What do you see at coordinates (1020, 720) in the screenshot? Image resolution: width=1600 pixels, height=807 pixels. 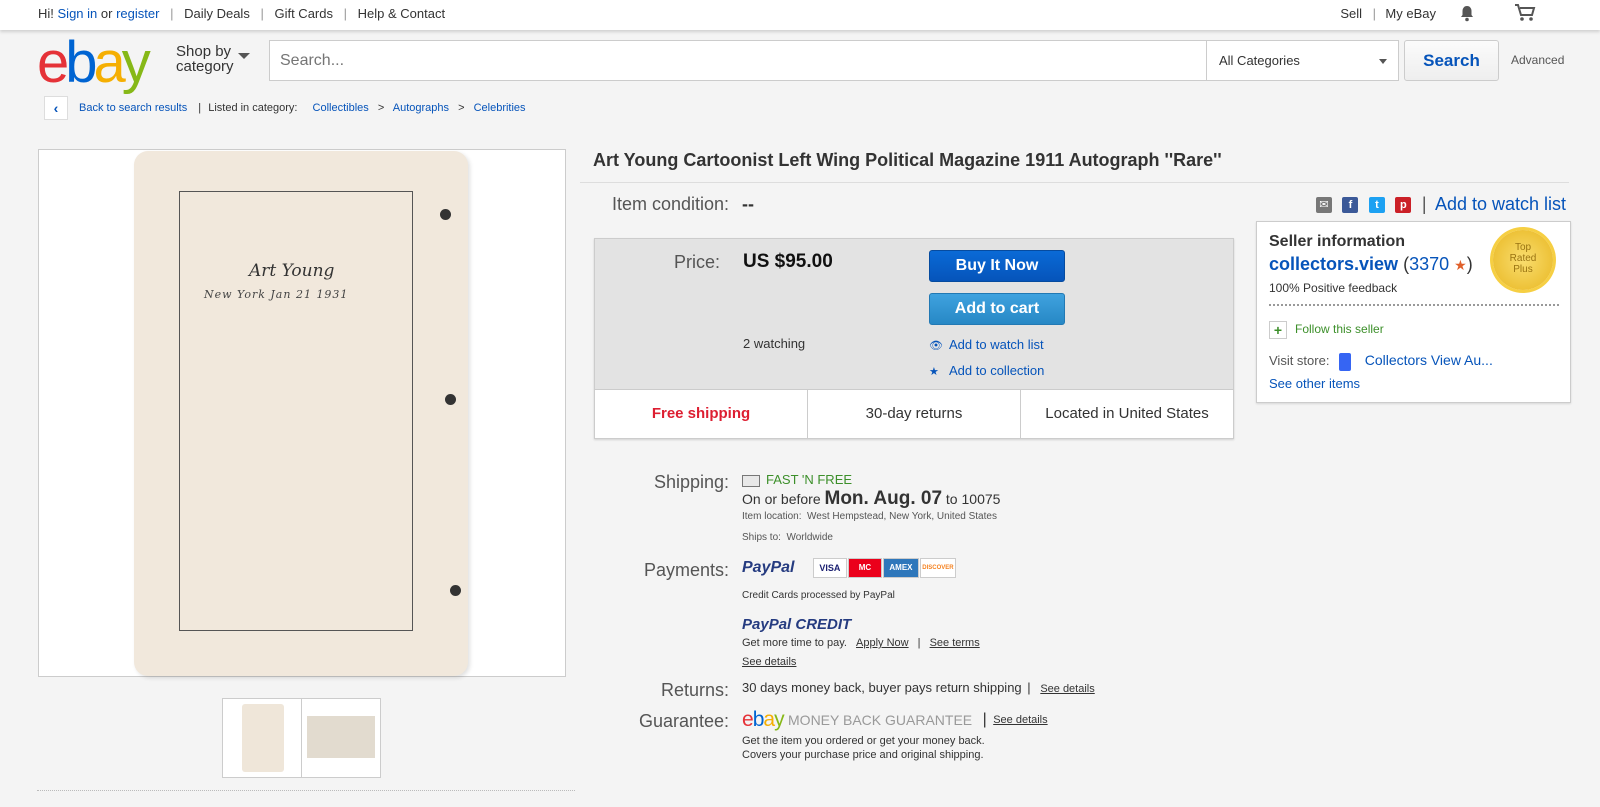 I see `guarantee-see-details-link: See details` at bounding box center [1020, 720].